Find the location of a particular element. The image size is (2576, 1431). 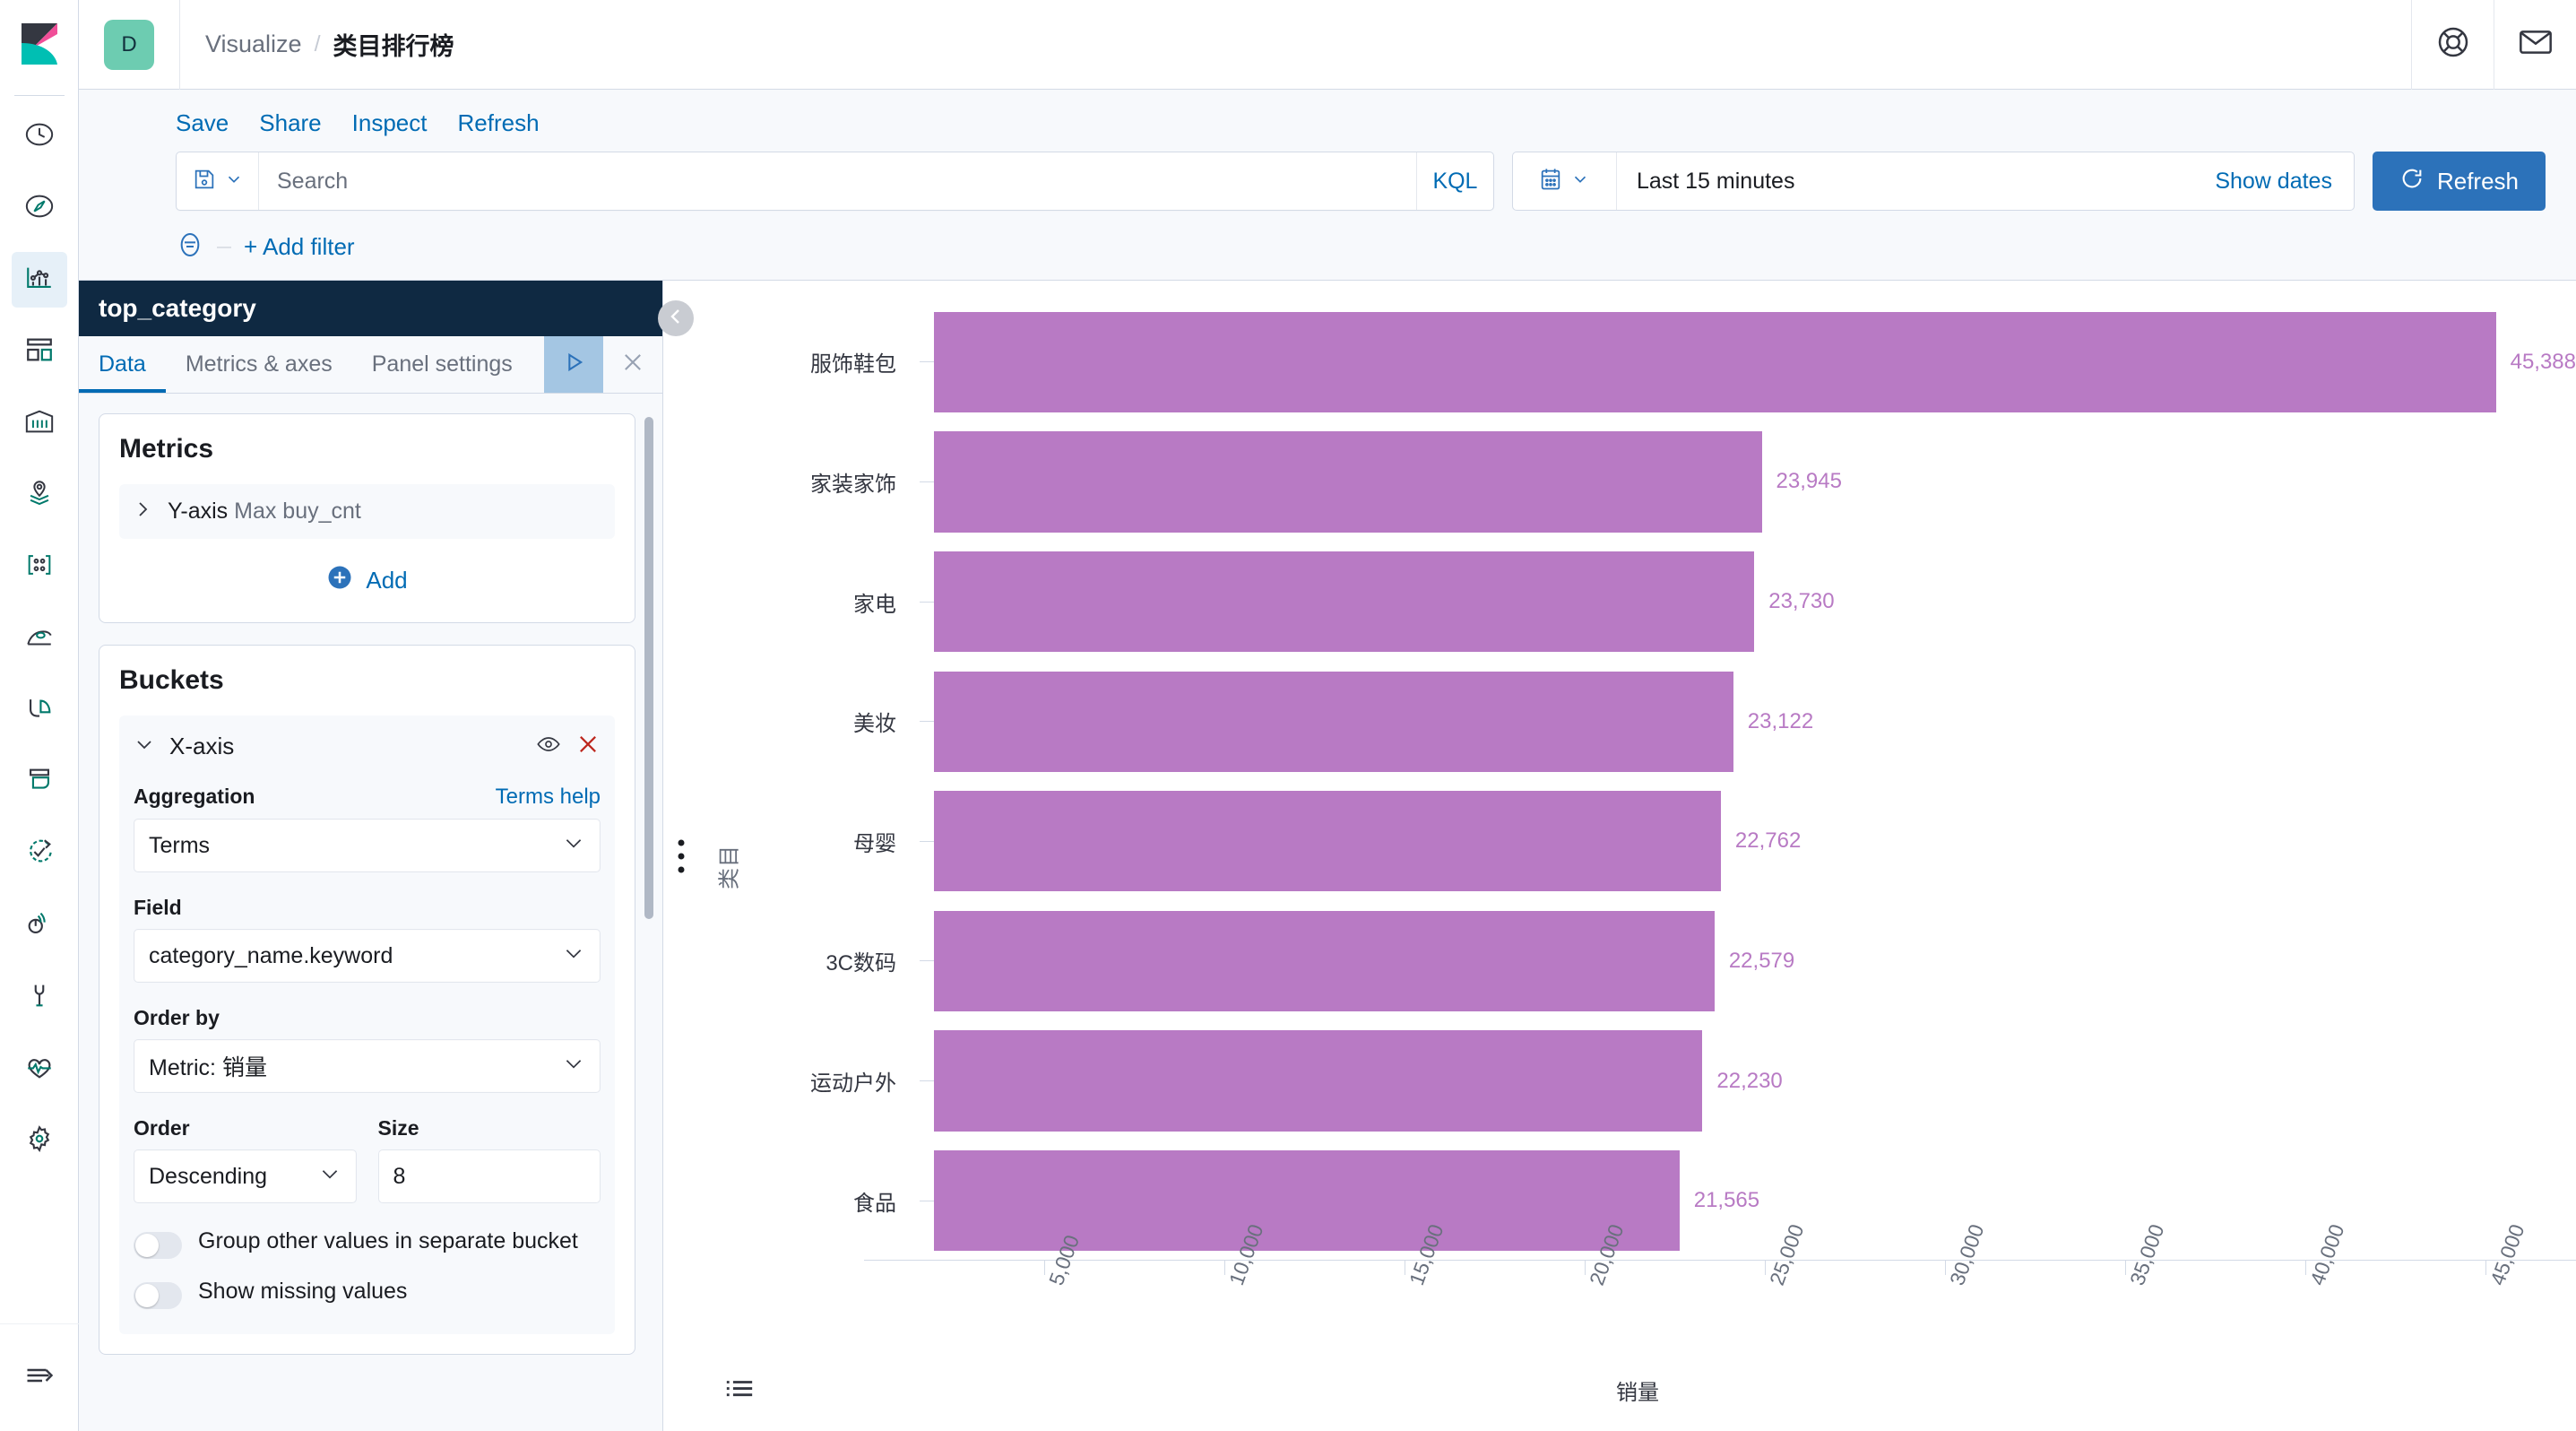

mail-envelope-icon is located at coordinates (2536, 44).